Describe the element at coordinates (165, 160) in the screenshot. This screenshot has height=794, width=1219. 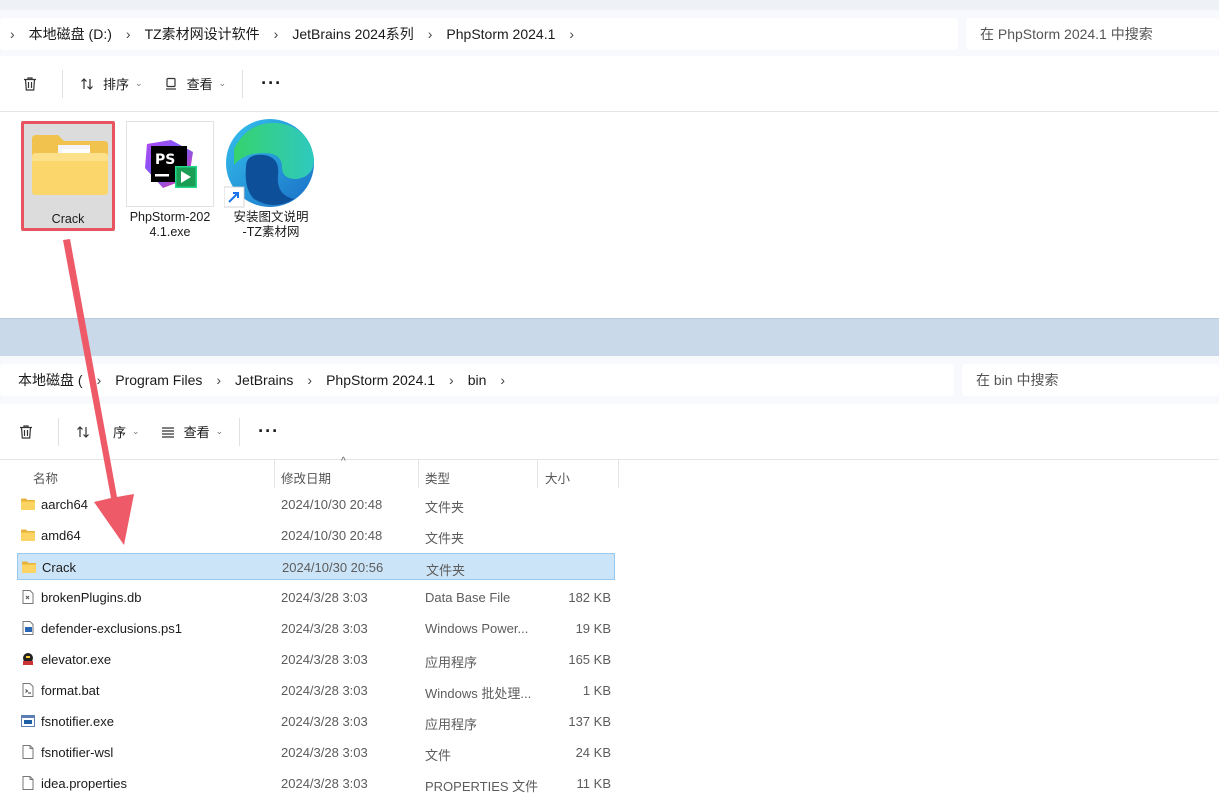
I see `svg-text: PS` at that location.